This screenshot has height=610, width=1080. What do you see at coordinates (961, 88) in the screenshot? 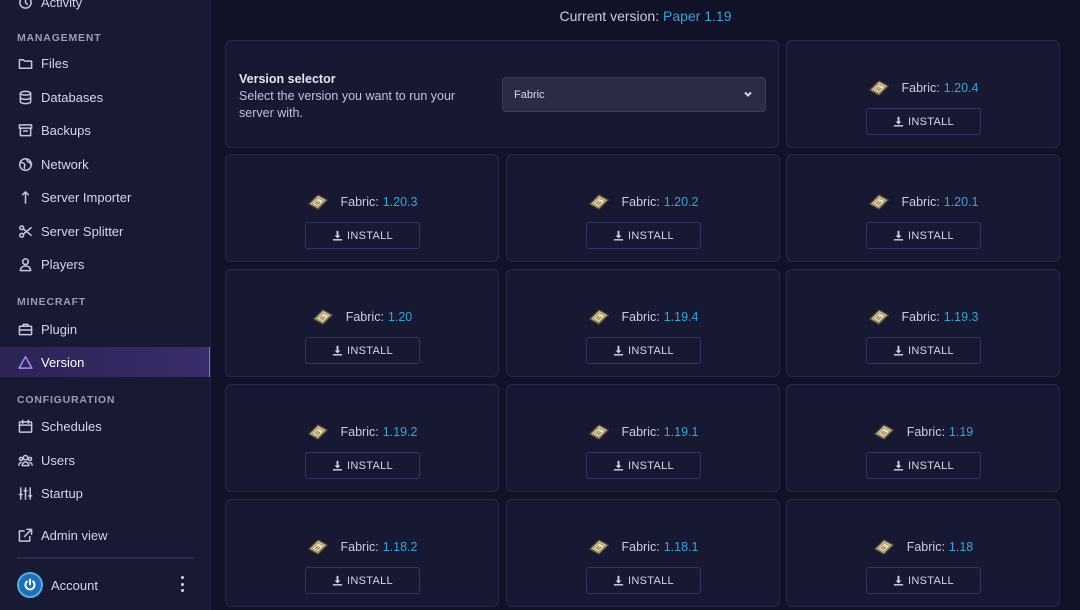
I see `version-number: 1.20.4` at bounding box center [961, 88].